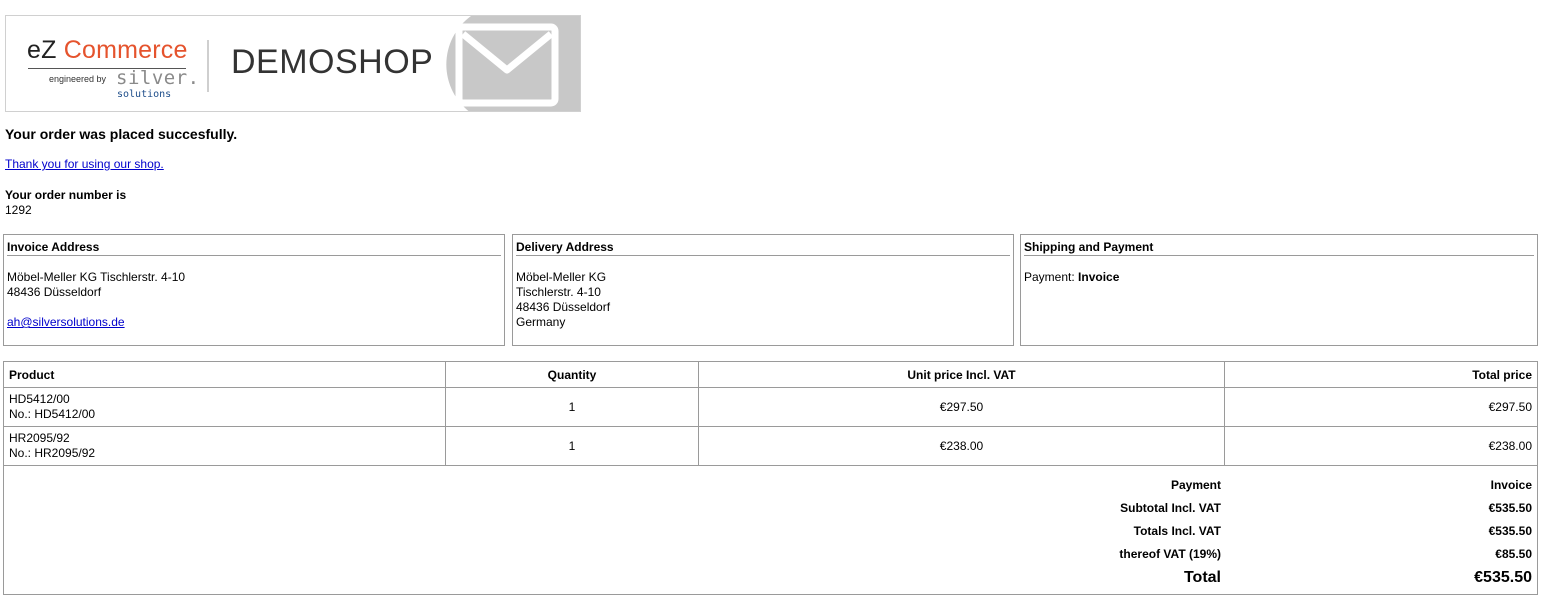  What do you see at coordinates (1503, 577) in the screenshot?
I see `grand-total-value: €535.50` at bounding box center [1503, 577].